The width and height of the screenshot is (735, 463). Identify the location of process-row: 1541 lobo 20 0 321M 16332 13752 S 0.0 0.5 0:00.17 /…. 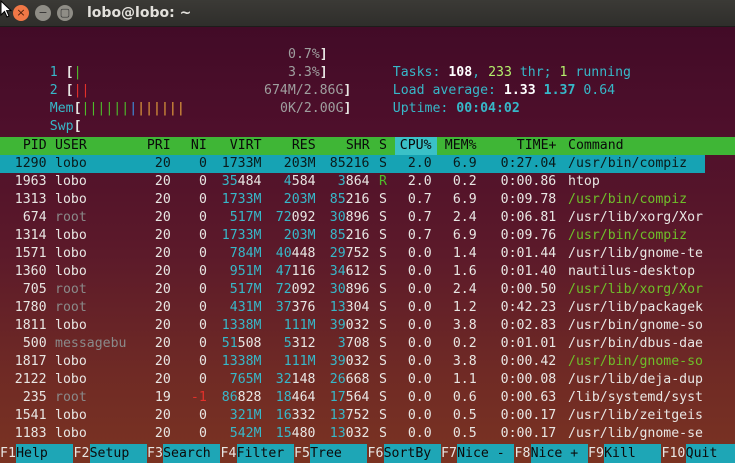
(367, 416).